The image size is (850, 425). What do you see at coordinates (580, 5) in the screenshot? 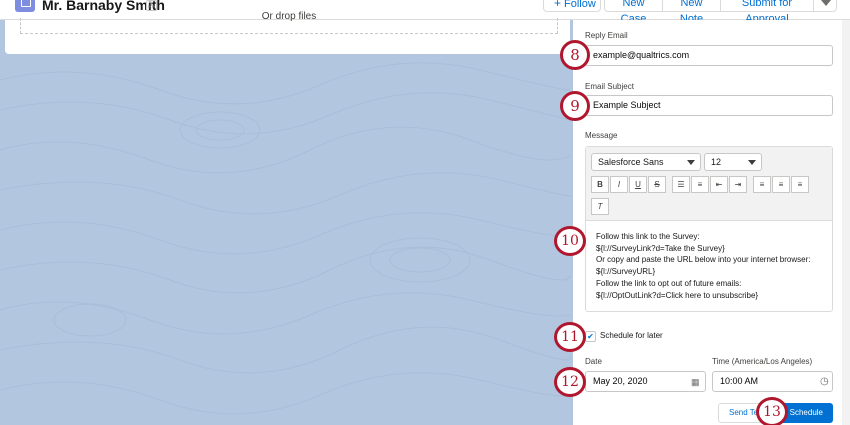
I see `follow-label: Follow` at bounding box center [580, 5].